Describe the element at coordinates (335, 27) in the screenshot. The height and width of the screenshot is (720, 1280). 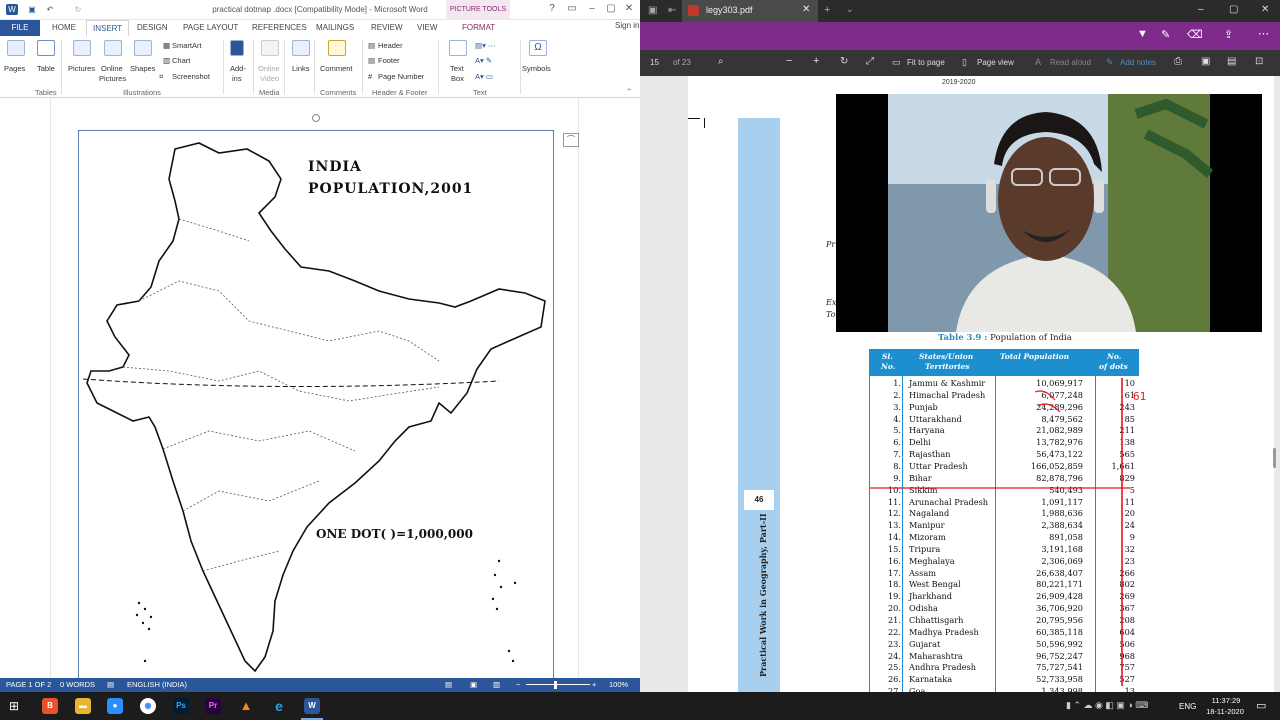
I see `tab-mailings: MAILINGS` at that location.